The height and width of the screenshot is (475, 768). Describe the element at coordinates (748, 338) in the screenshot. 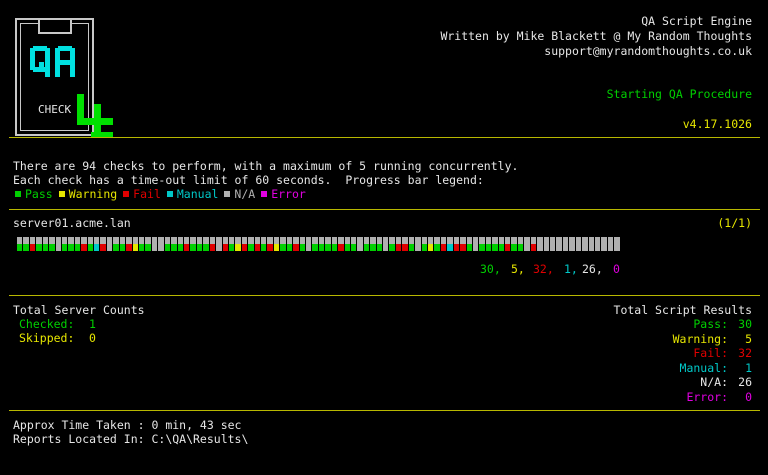

I see `result-value: 5` at that location.